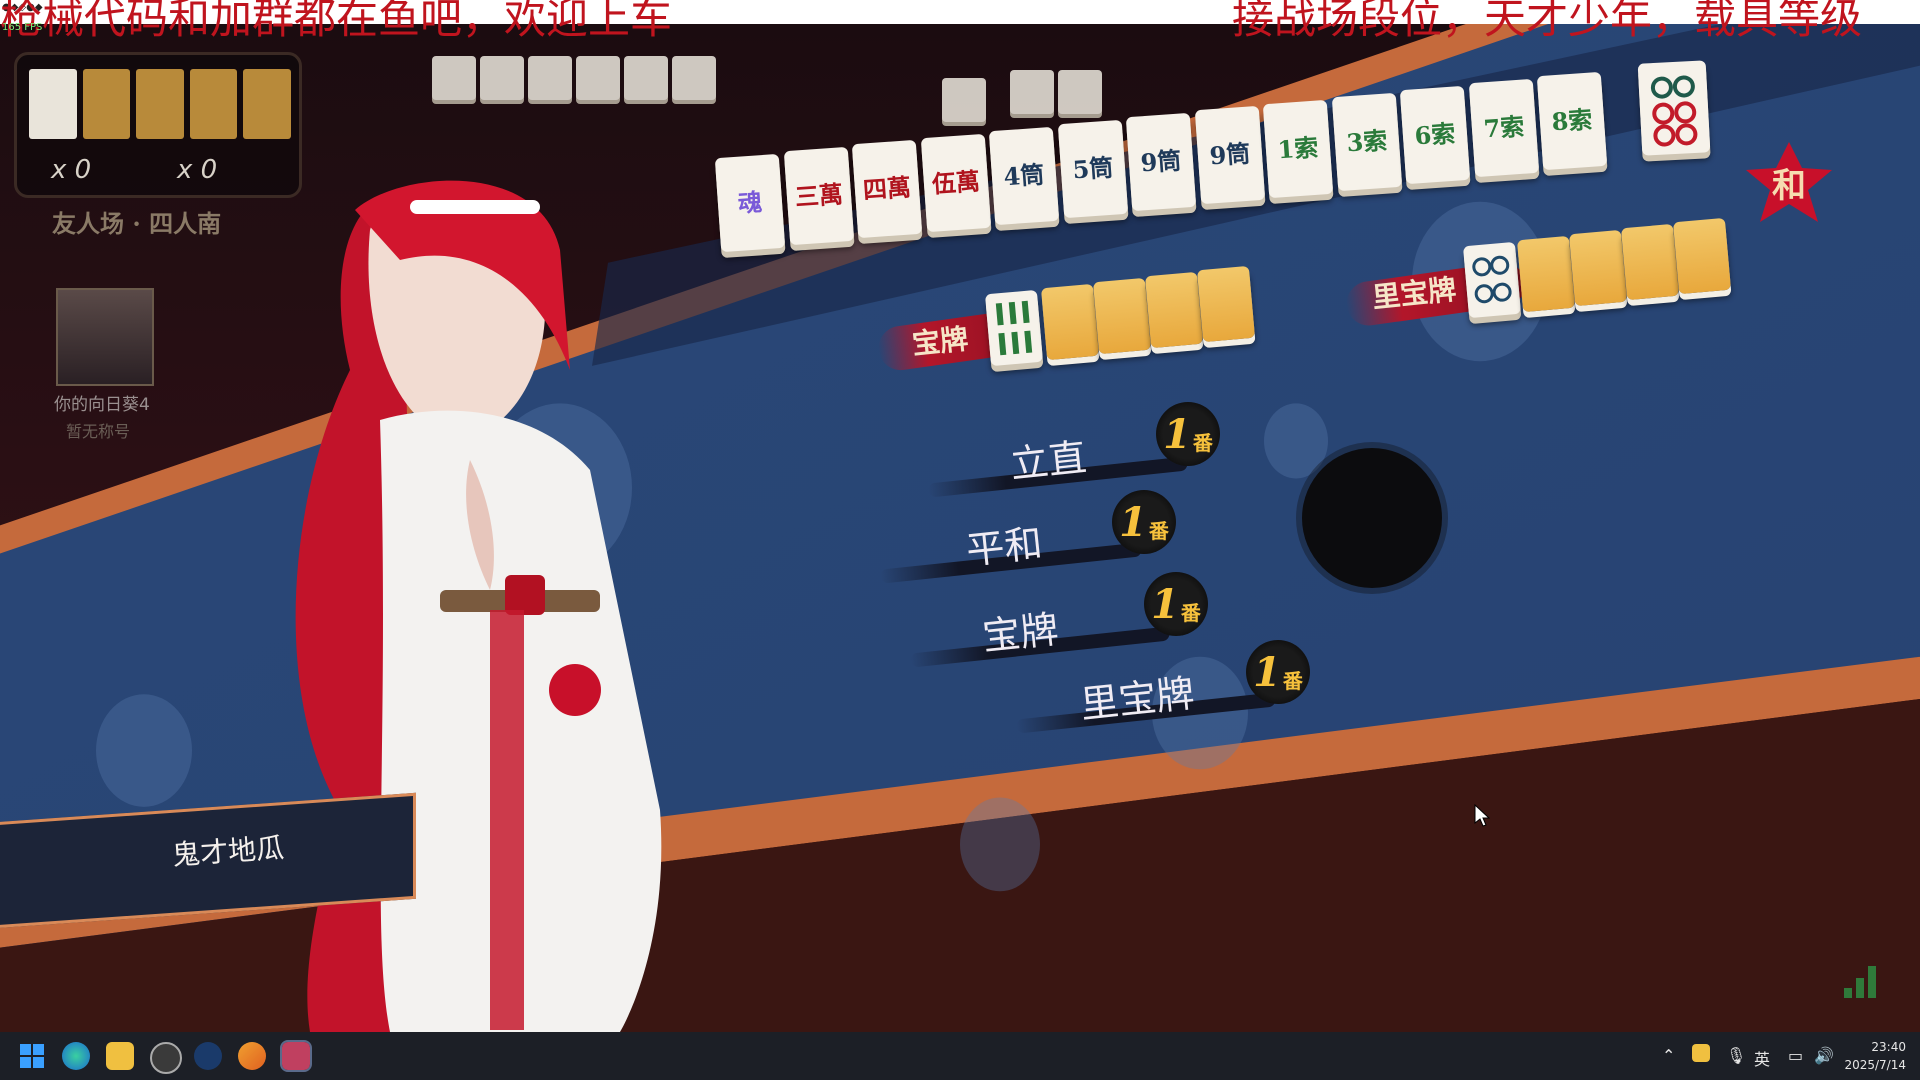 Image resolution: width=1920 pixels, height=1080 pixels. What do you see at coordinates (208, 1056) in the screenshot?
I see `steam-icon` at bounding box center [208, 1056].